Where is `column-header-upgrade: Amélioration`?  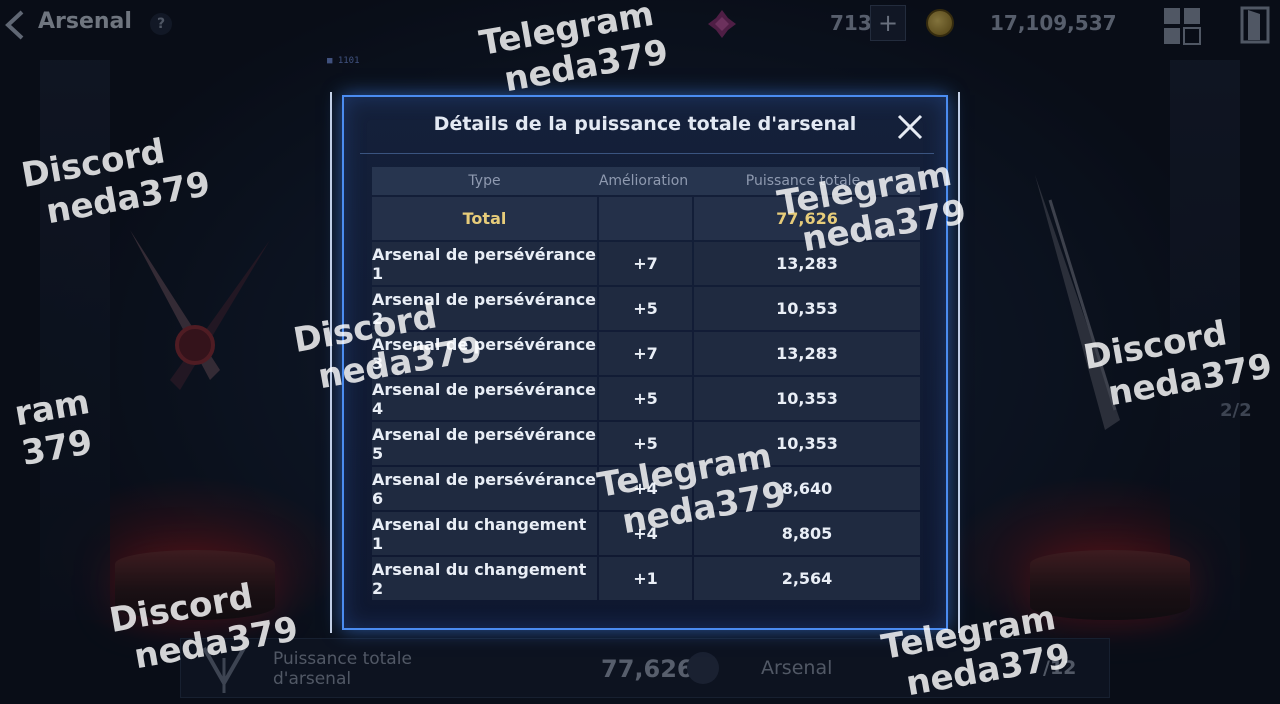
column-header-upgrade: Amélioration is located at coordinates (643, 181).